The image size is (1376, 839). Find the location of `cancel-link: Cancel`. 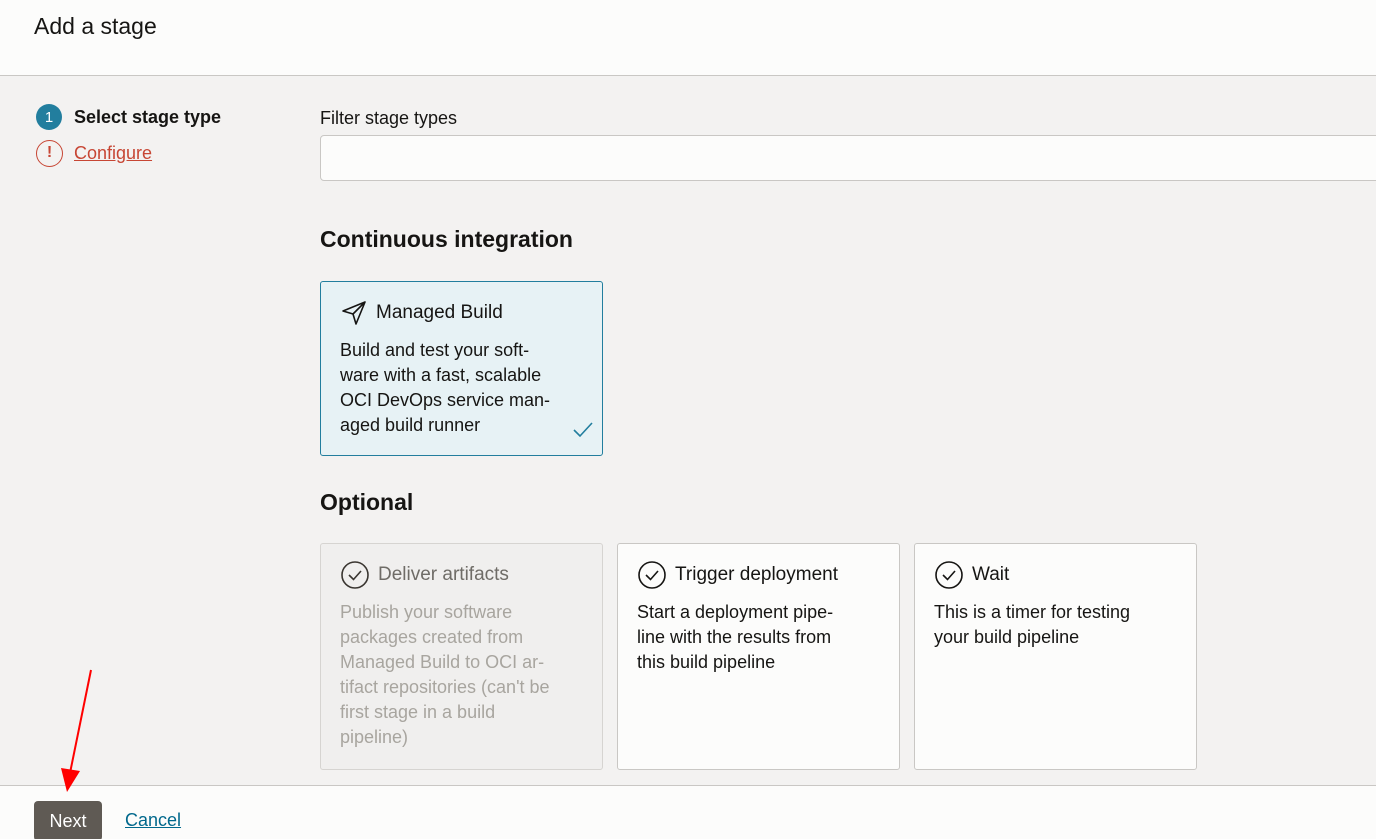

cancel-link: Cancel is located at coordinates (153, 820).